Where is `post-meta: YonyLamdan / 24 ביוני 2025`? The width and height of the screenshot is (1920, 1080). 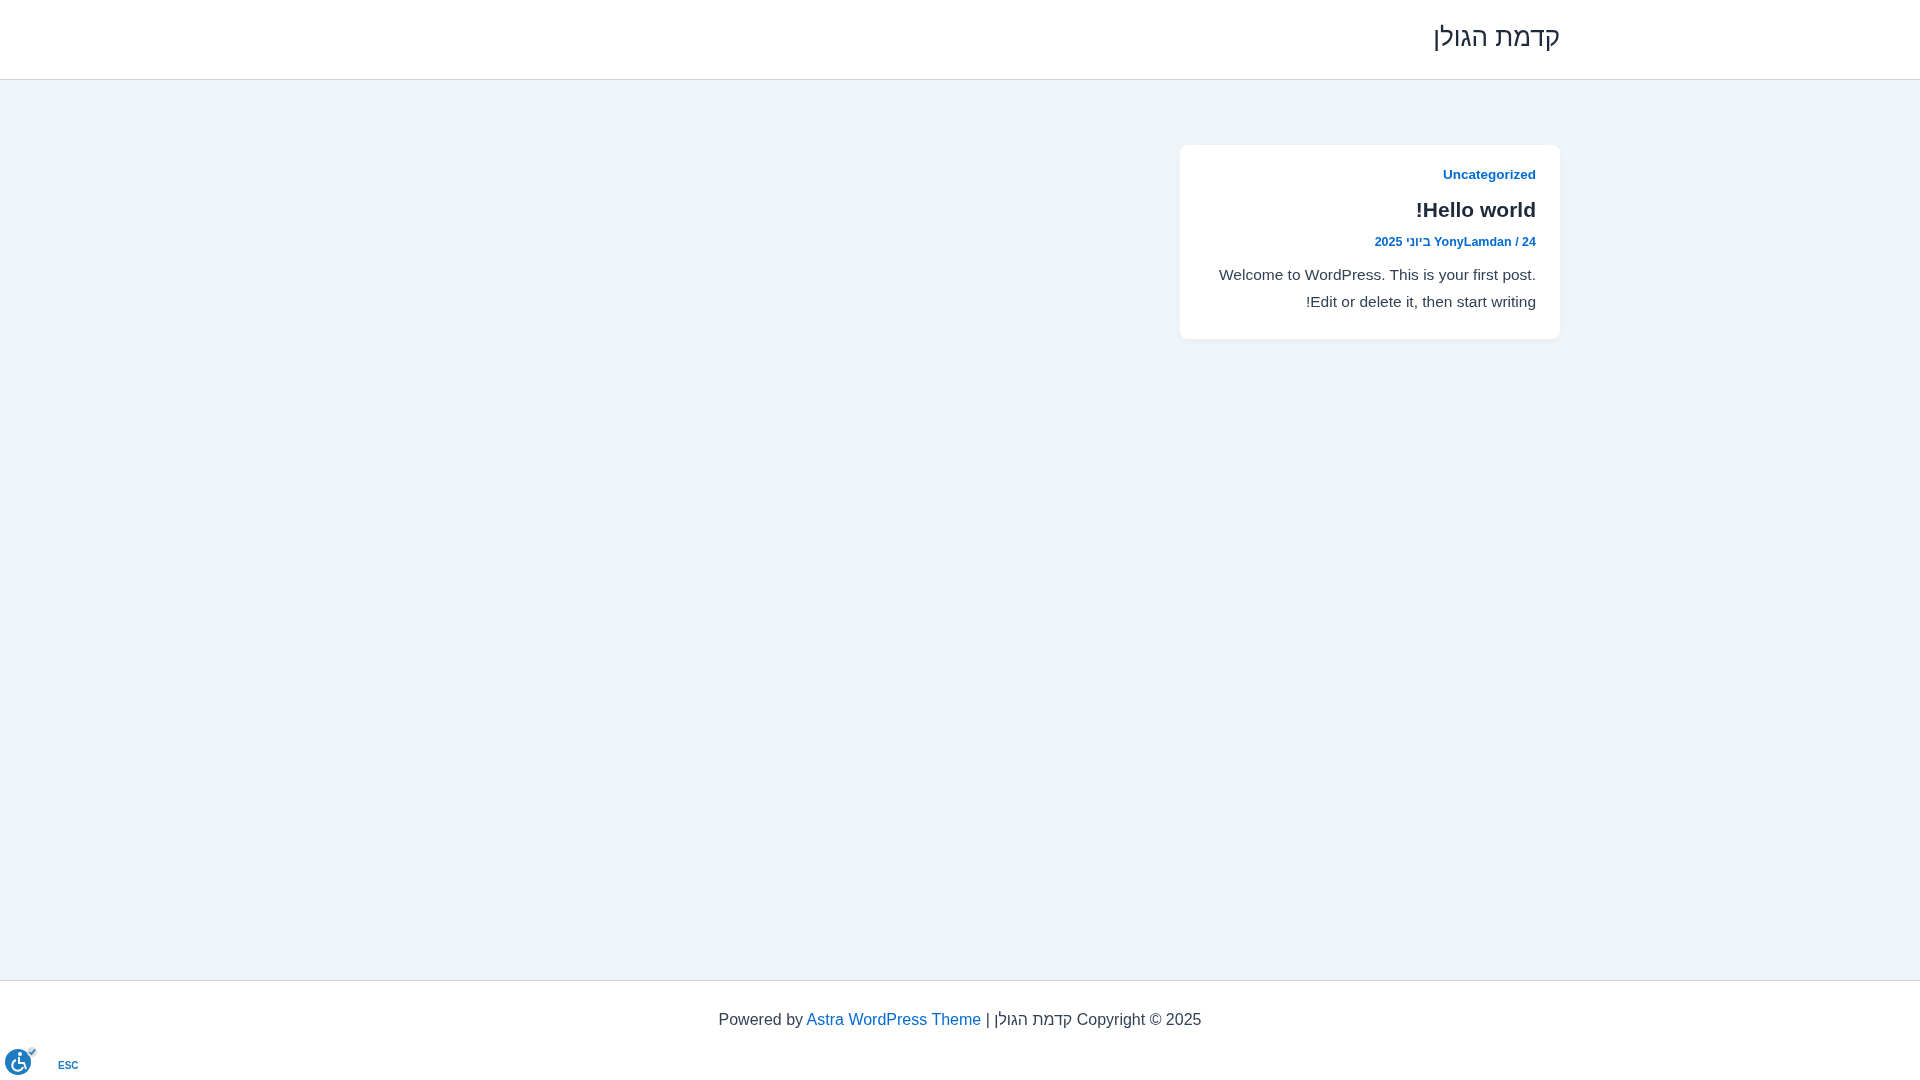 post-meta: YonyLamdan / 24 ביוני 2025 is located at coordinates (1455, 242).